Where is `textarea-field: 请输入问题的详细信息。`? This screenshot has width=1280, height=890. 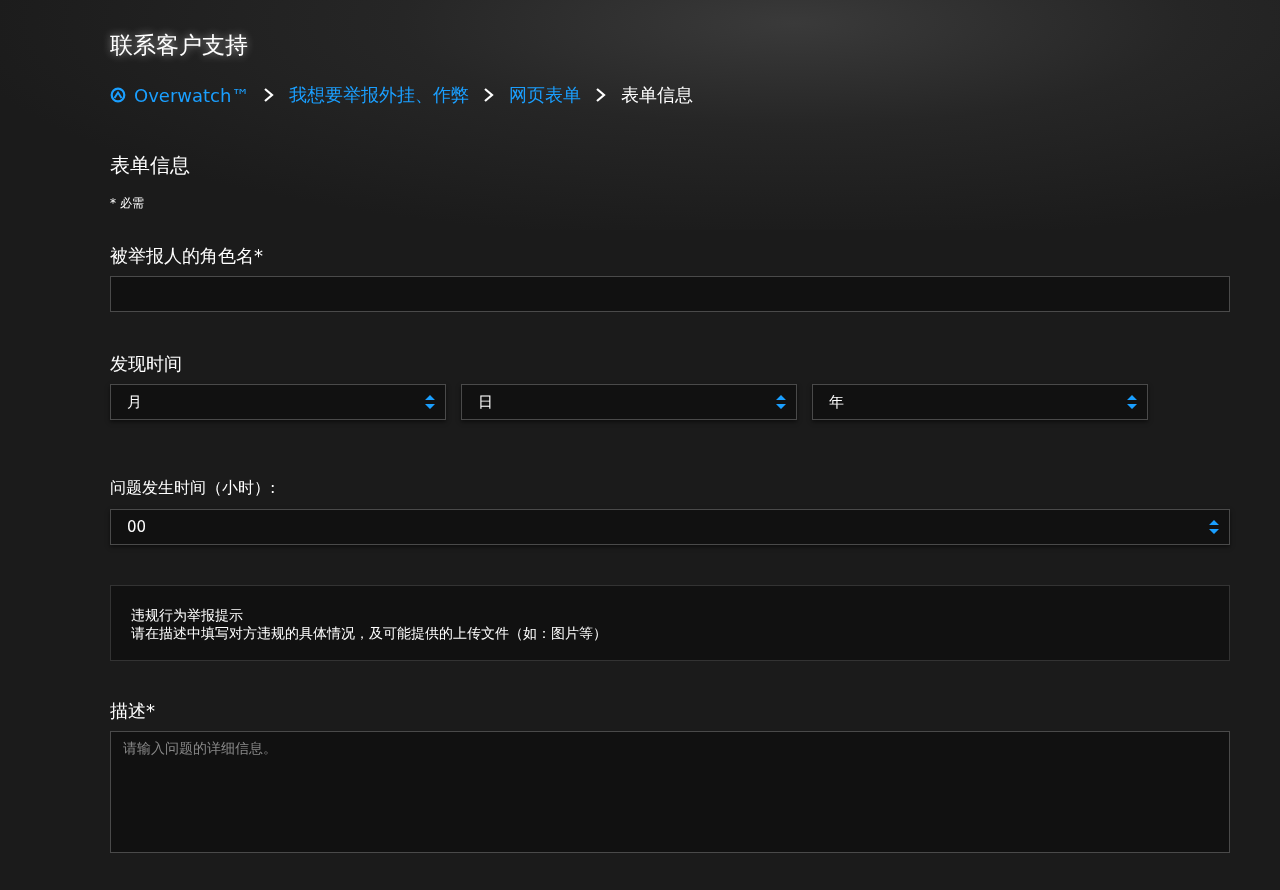 textarea-field: 请输入问题的详细信息。 is located at coordinates (670, 792).